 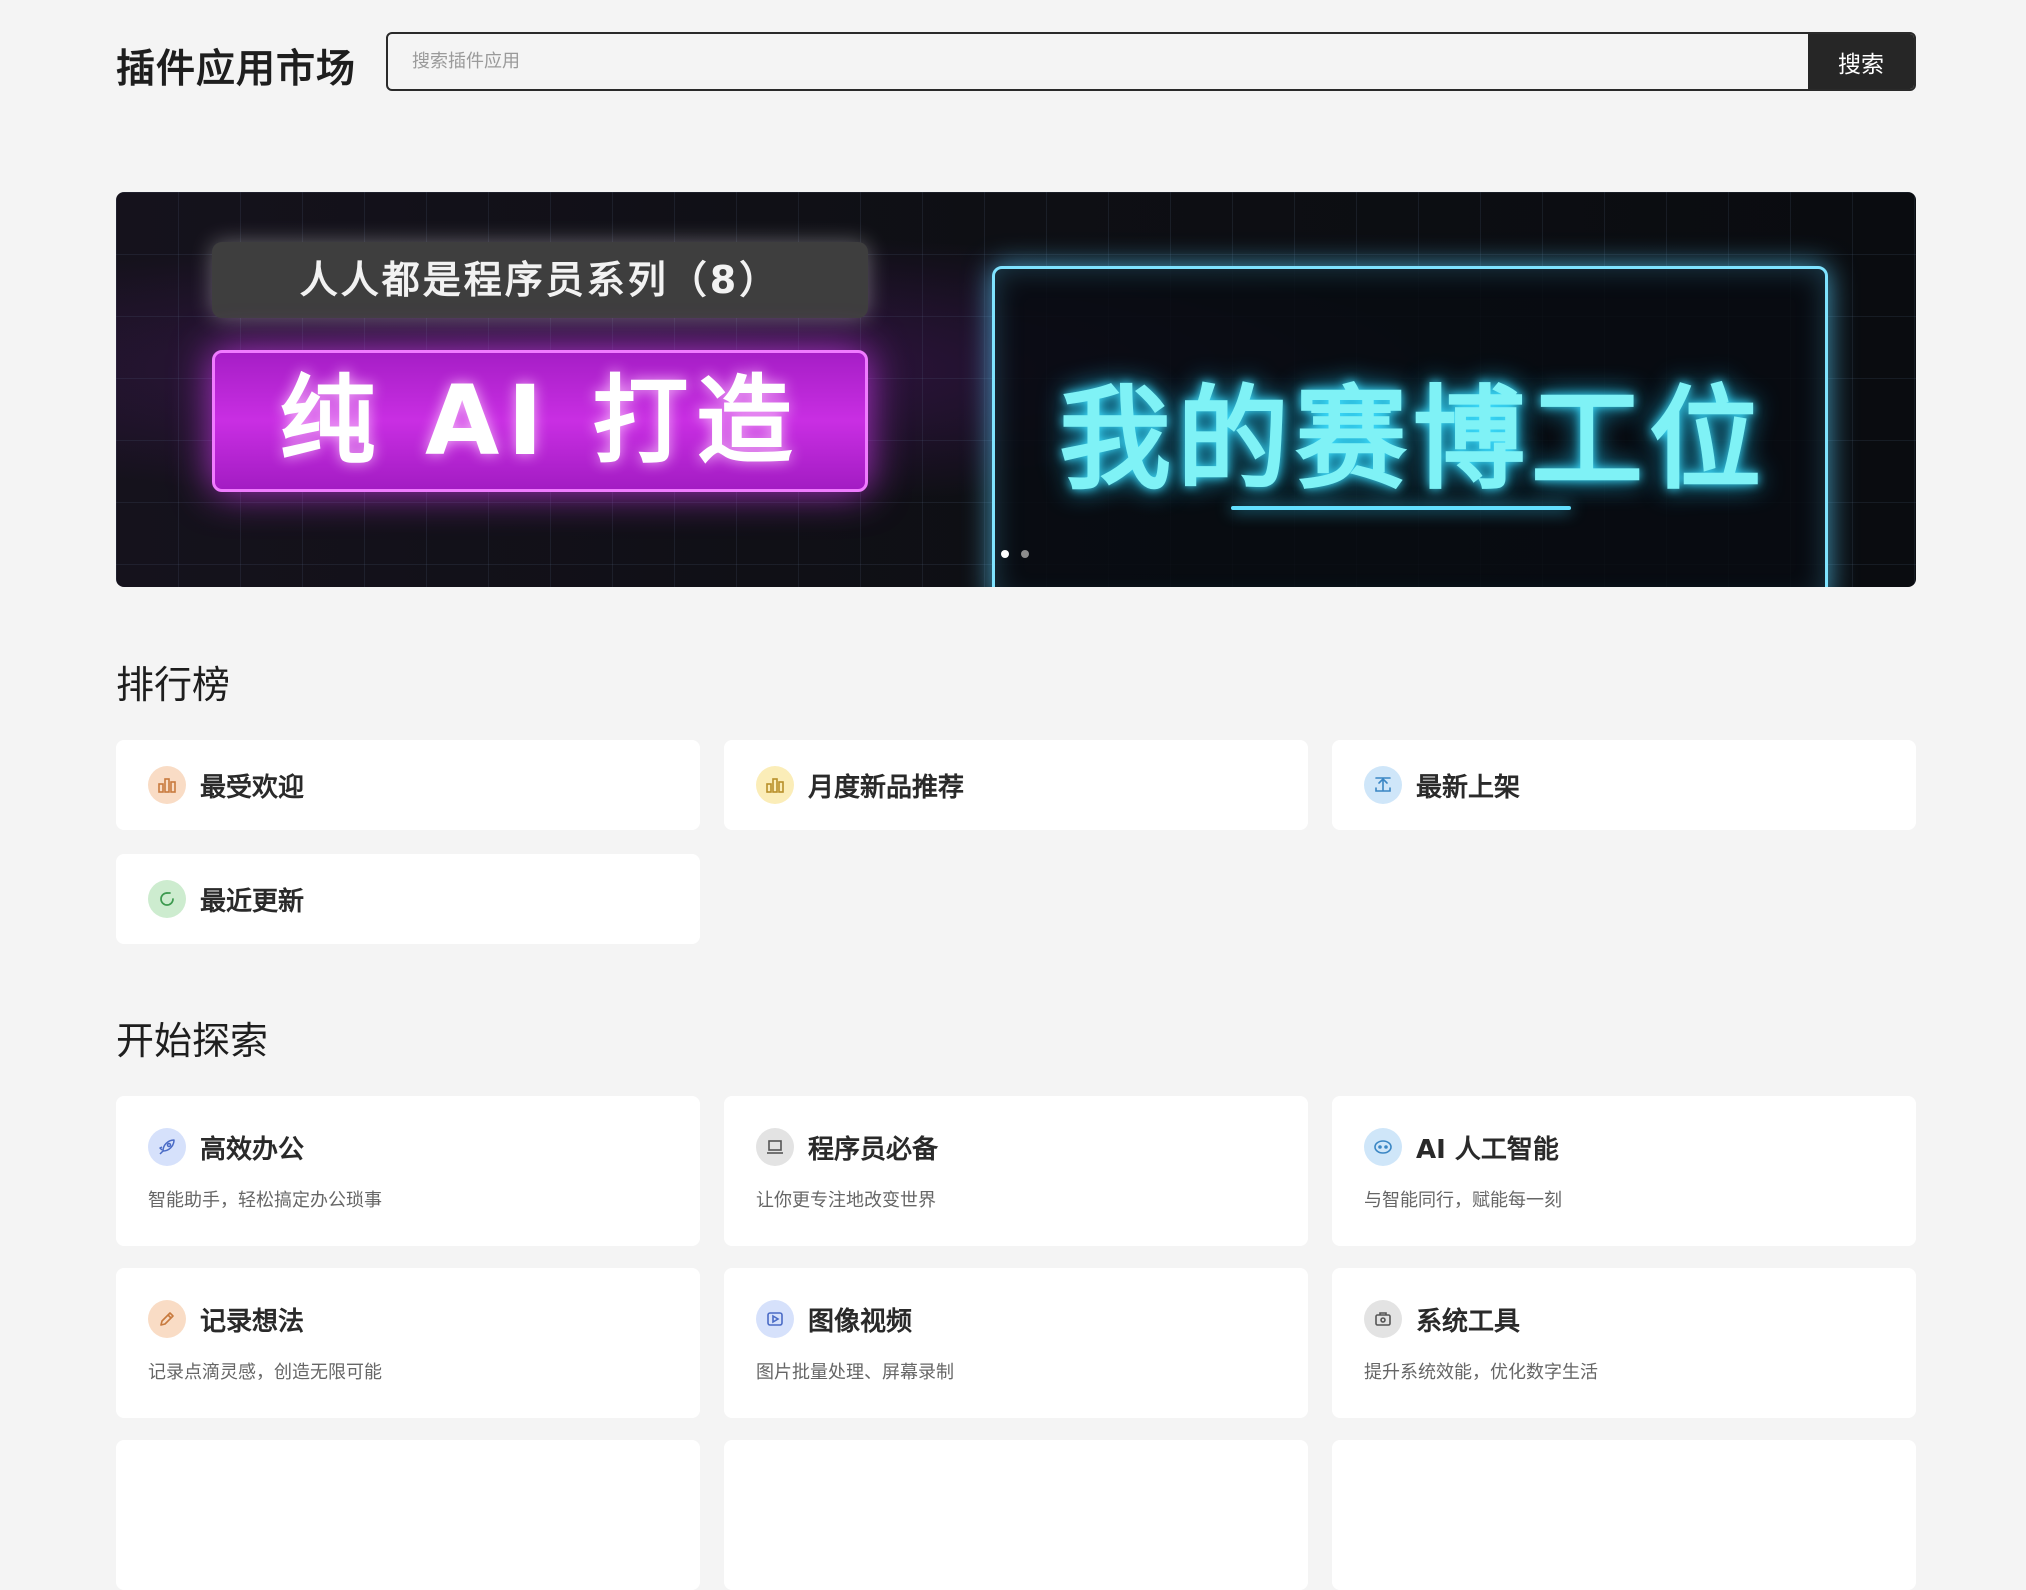 What do you see at coordinates (1468, 788) in the screenshot?
I see `ranking-card-label: 最新上架` at bounding box center [1468, 788].